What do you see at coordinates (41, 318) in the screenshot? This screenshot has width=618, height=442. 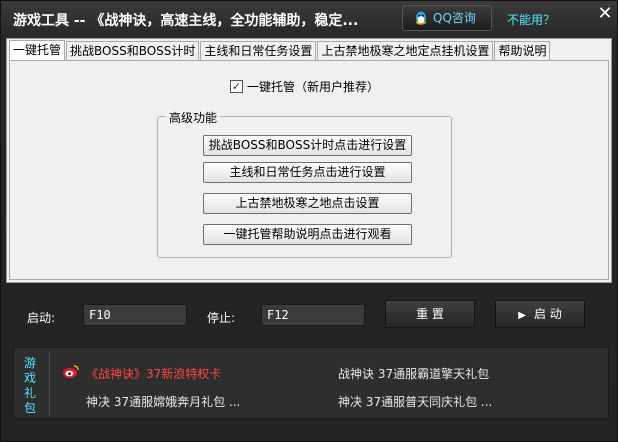 I see `start-hotkey-label: 启动:` at bounding box center [41, 318].